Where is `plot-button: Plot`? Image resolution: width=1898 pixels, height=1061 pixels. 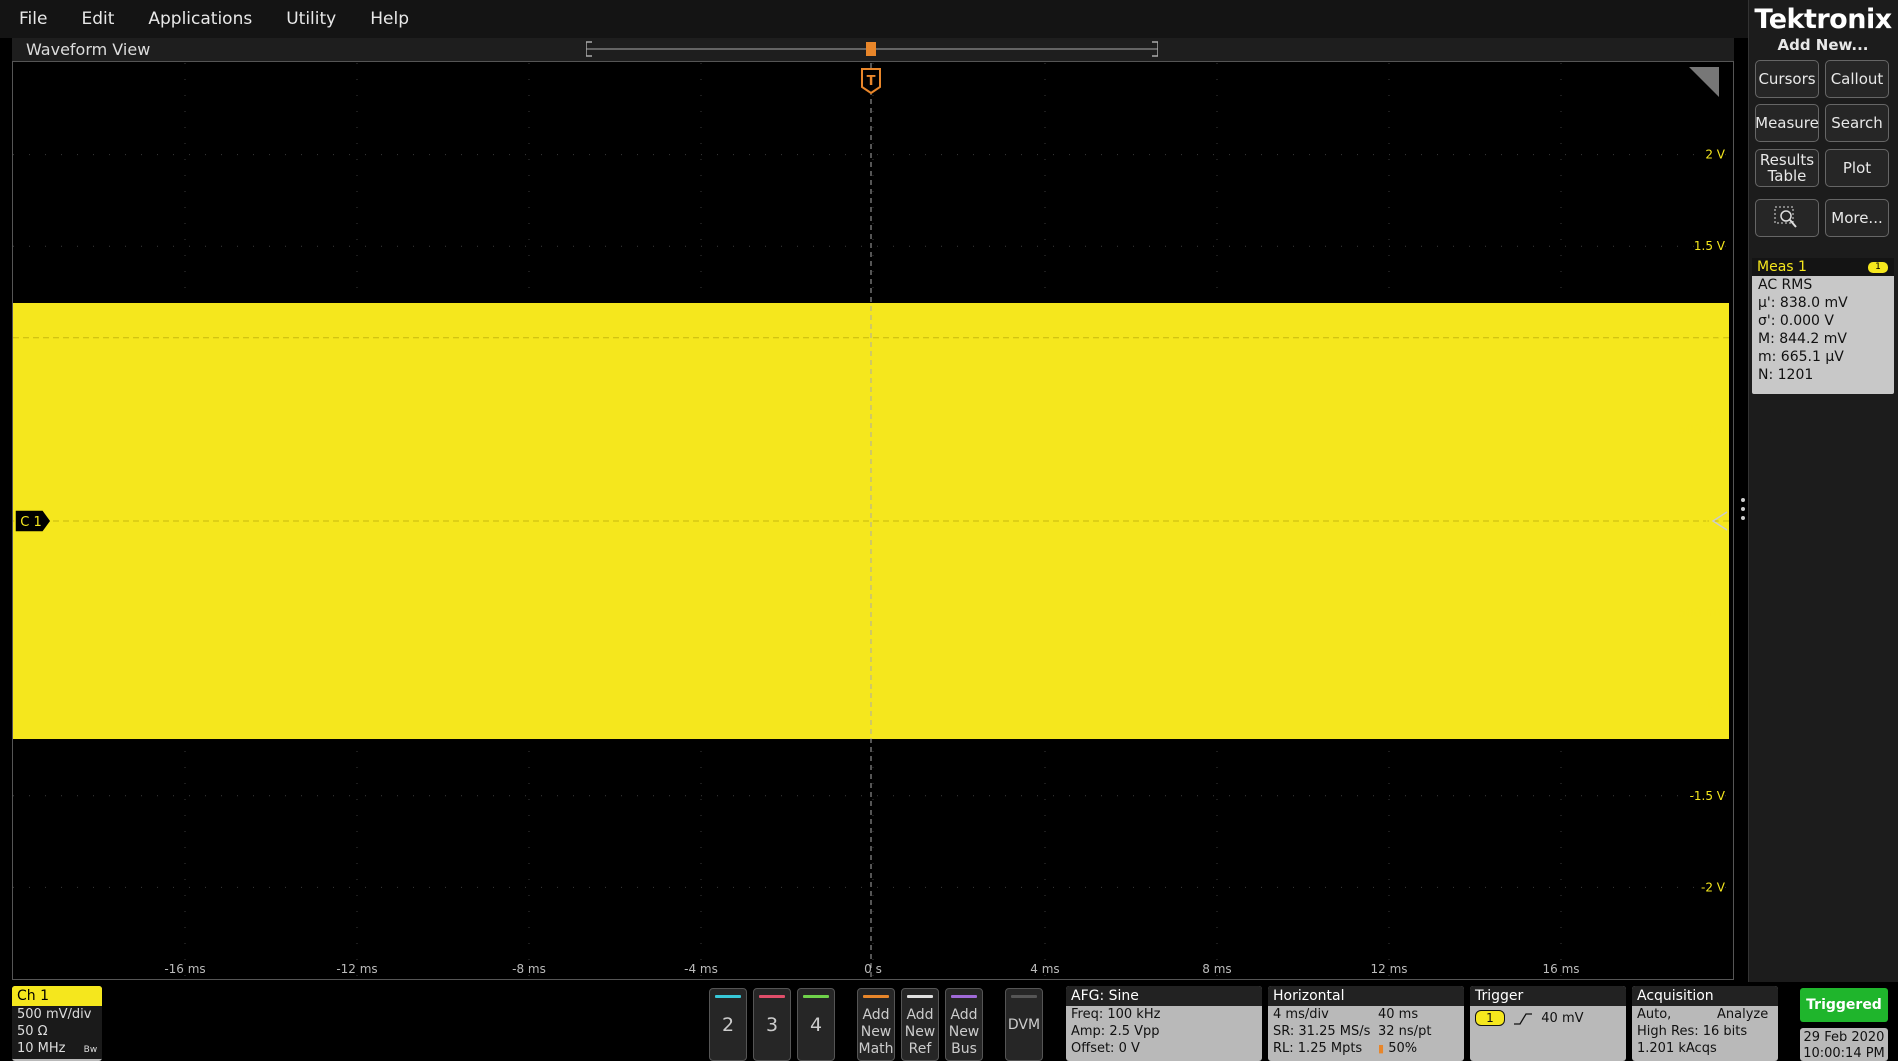 plot-button: Plot is located at coordinates (1857, 168).